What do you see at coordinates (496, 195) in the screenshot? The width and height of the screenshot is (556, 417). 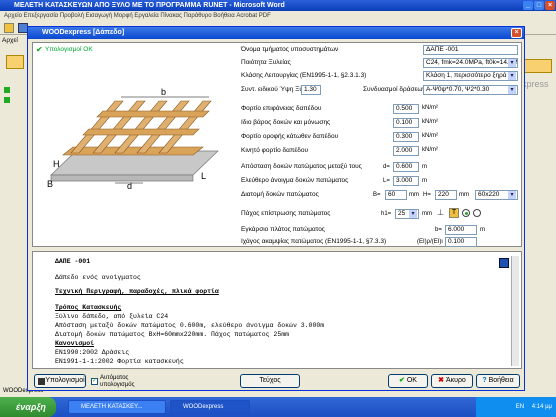 I see `section-select: 60x220` at bounding box center [496, 195].